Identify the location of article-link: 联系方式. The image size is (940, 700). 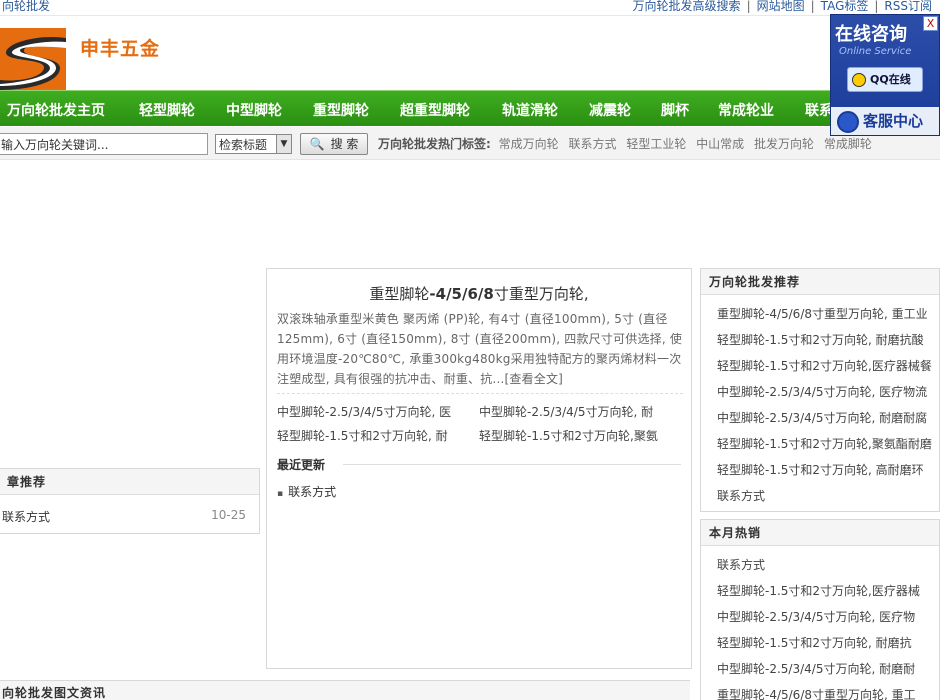
(26, 517).